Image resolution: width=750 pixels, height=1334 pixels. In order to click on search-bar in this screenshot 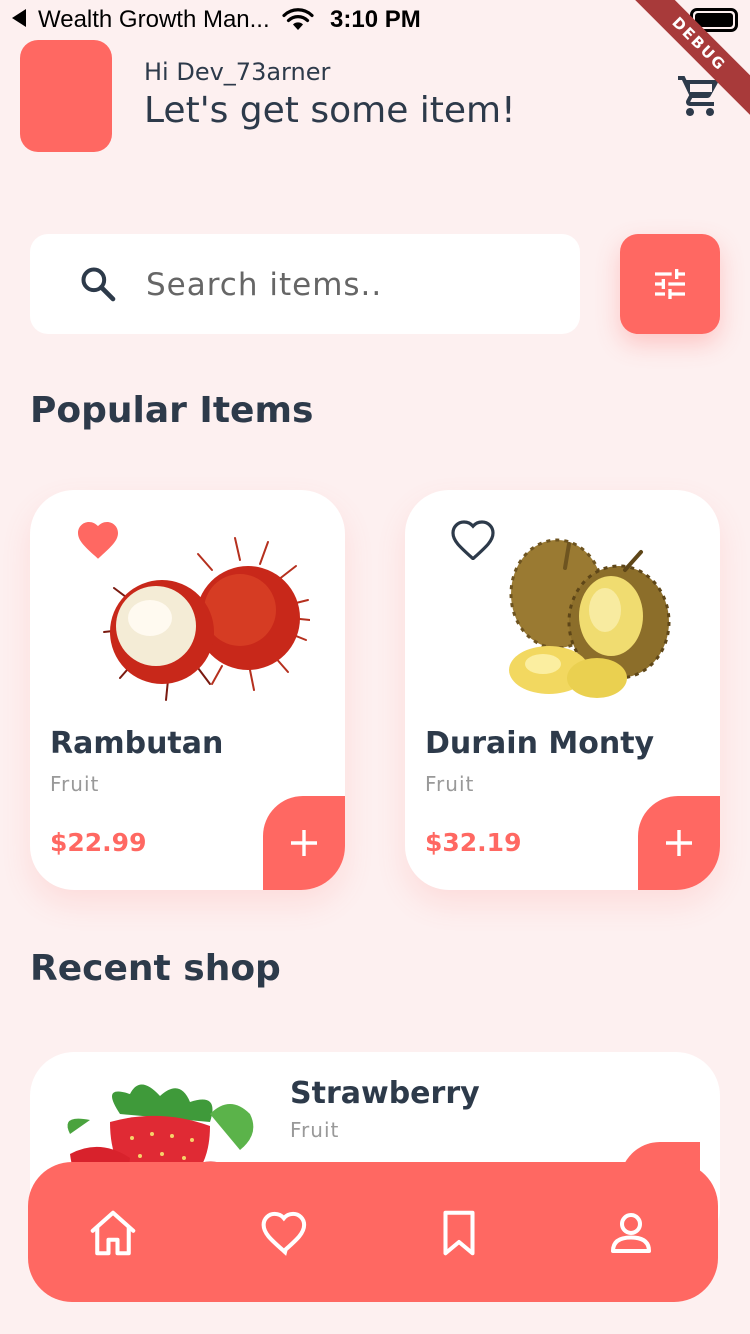, I will do `click(305, 284)`.